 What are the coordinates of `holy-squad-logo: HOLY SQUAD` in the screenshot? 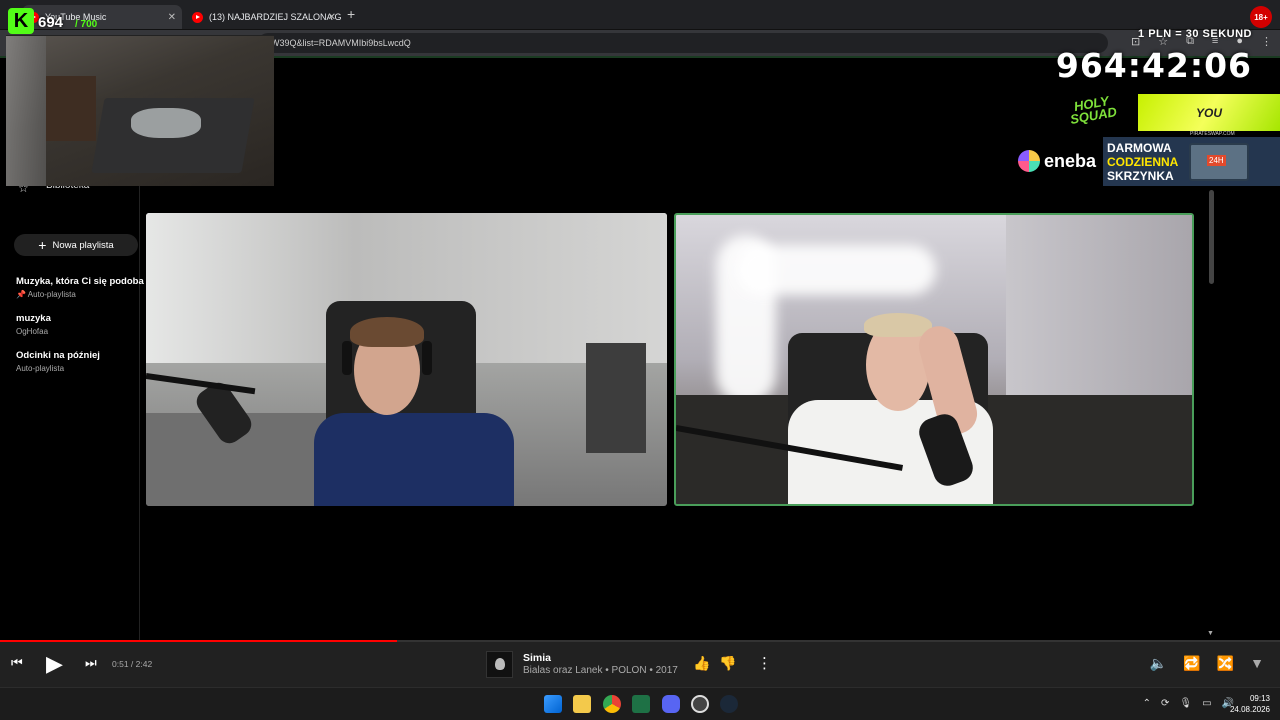 It's located at (1093, 110).